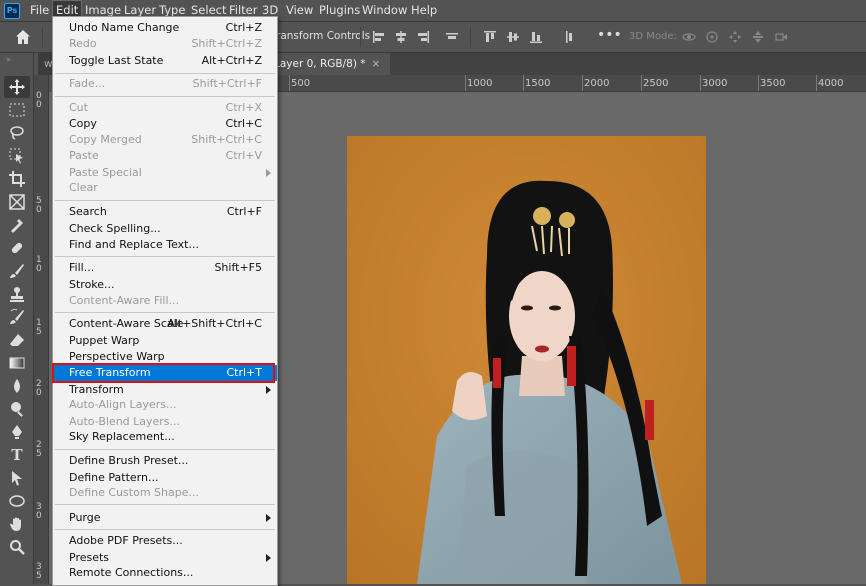  What do you see at coordinates (17, 156) in the screenshot?
I see `object-selection-tool-icon` at bounding box center [17, 156].